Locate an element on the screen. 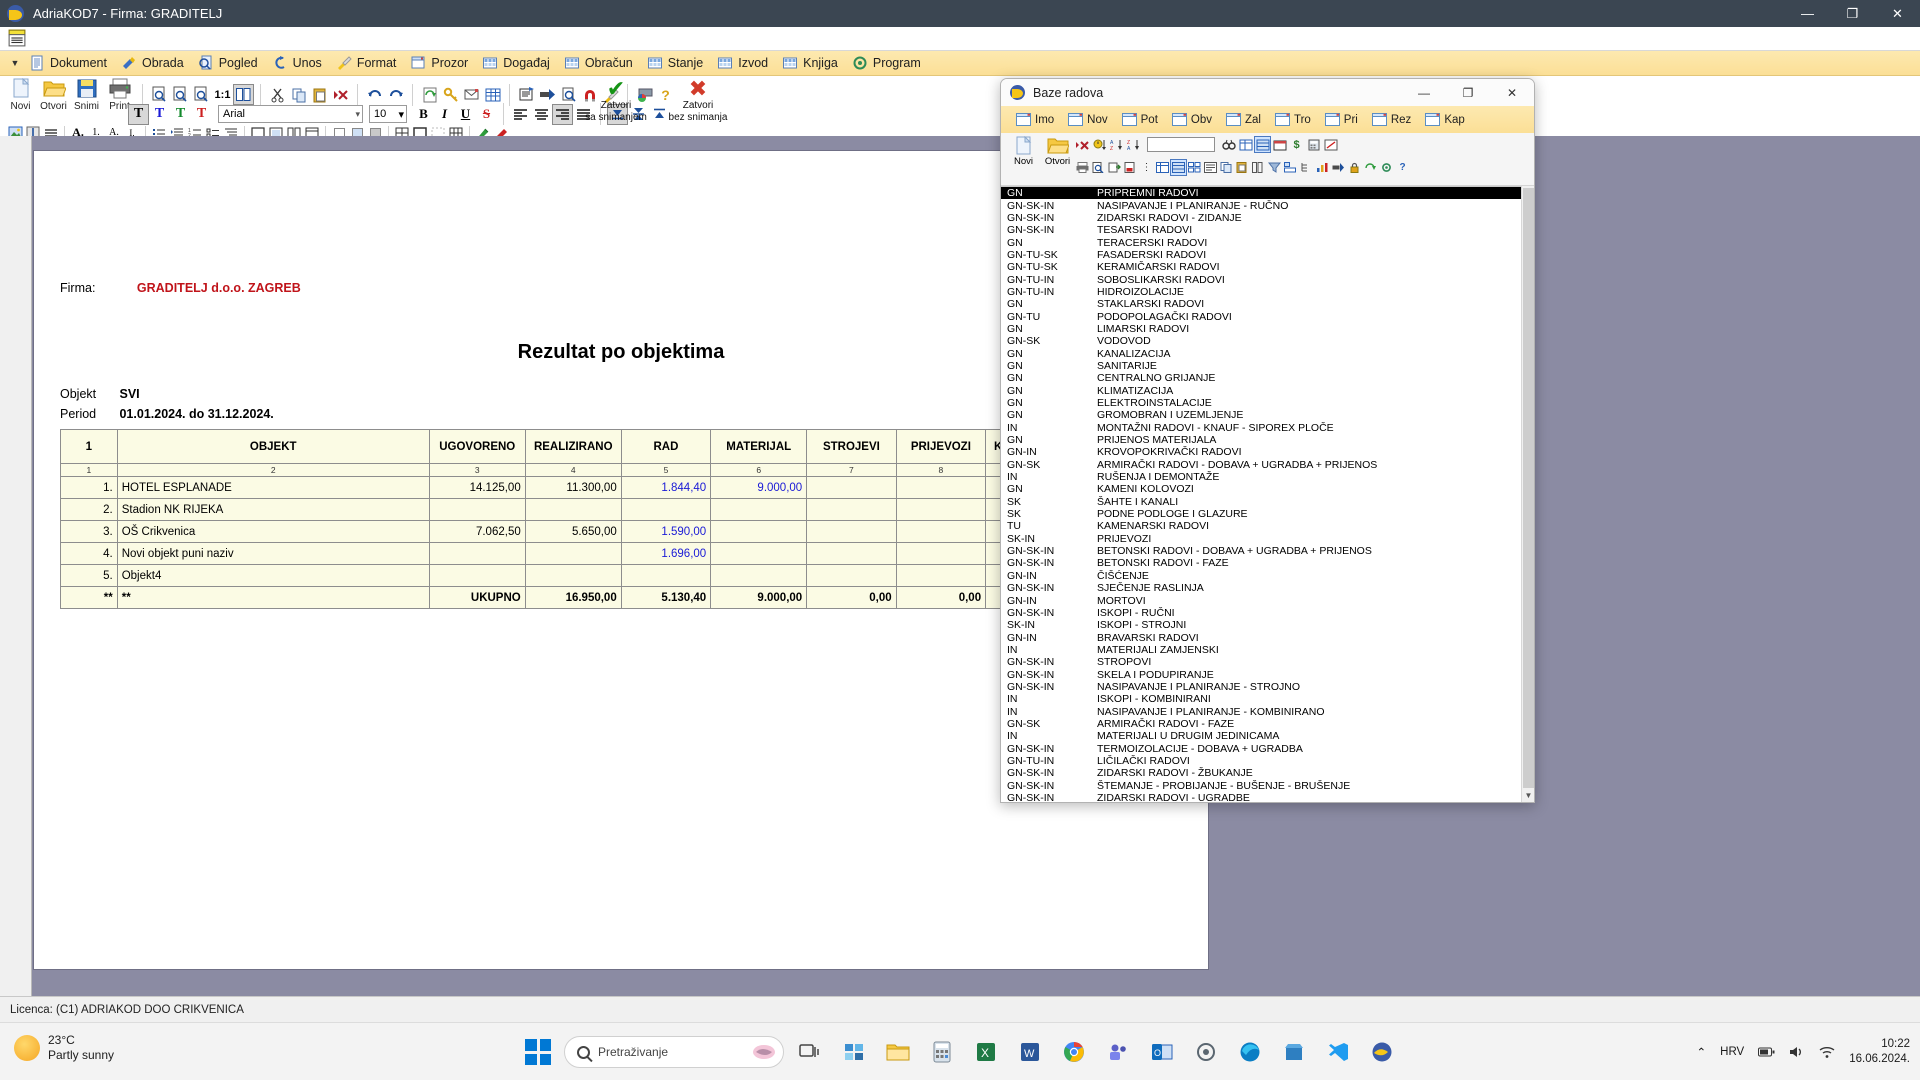 Image resolution: width=1920 pixels, height=1081 pixels. list-item: GN SANITARIJE is located at coordinates (1267, 366).